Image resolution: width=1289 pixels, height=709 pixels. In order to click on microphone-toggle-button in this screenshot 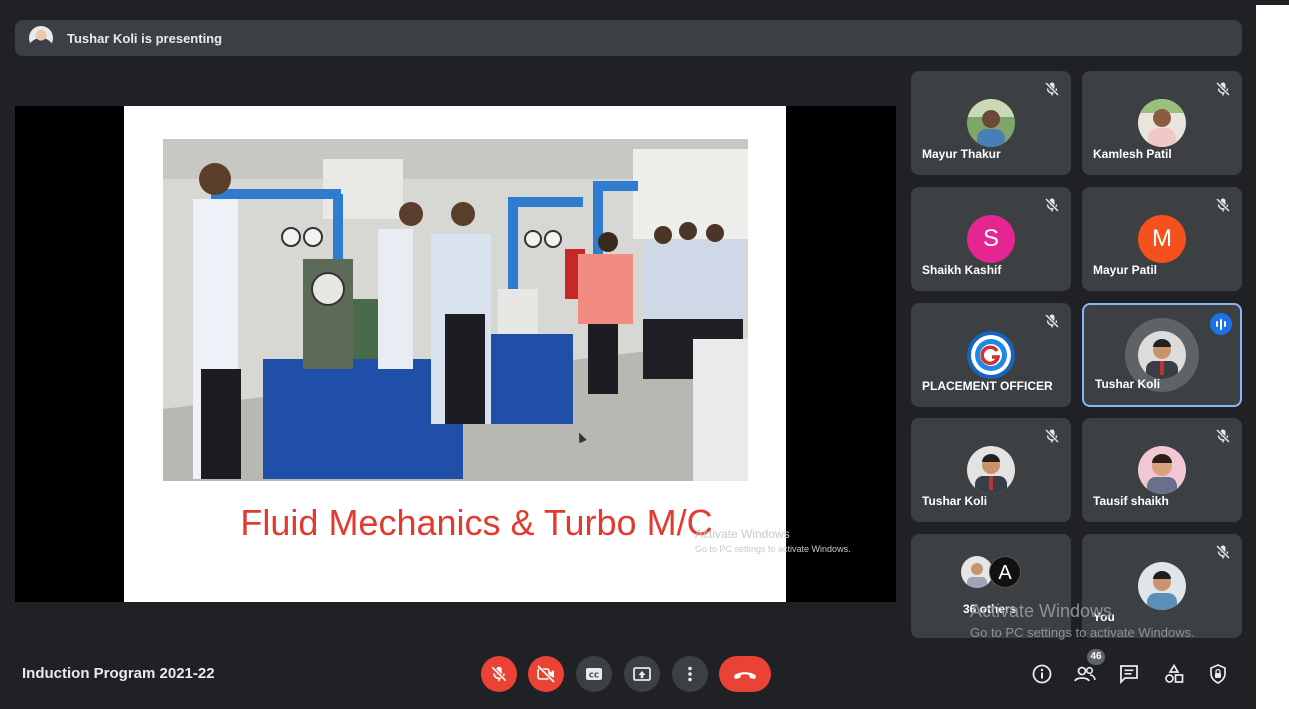, I will do `click(499, 674)`.